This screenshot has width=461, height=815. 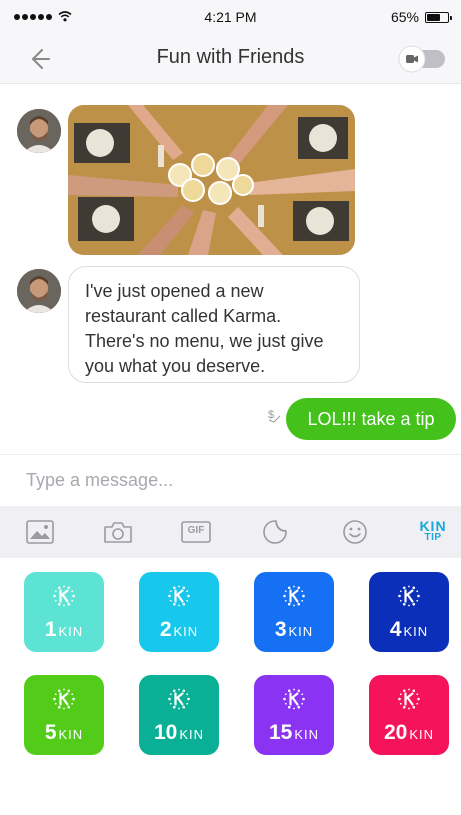 I want to click on kin-tip-button: KIN TIP, so click(x=433, y=530).